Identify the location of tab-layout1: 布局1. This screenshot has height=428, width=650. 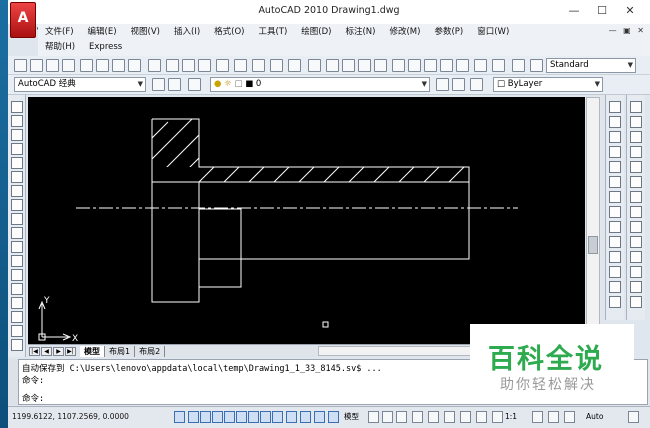
(120, 351).